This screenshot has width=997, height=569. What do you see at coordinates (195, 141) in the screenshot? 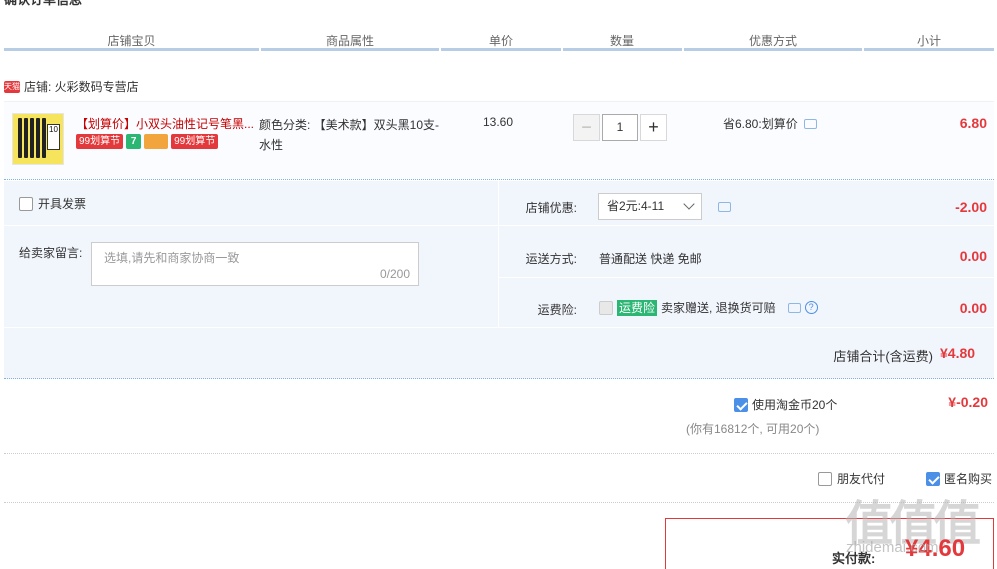
I see `tag-99-sale-2: 99划算节` at bounding box center [195, 141].